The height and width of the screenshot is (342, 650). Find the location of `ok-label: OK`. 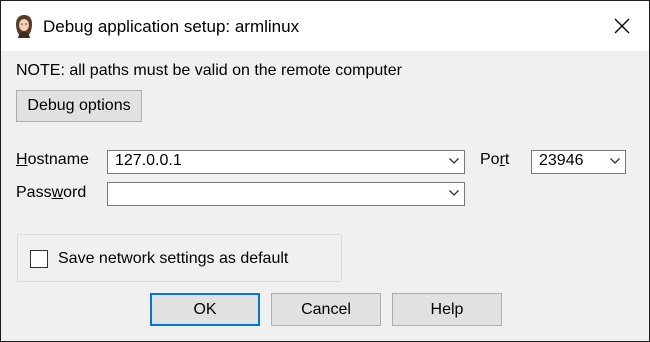

ok-label: OK is located at coordinates (205, 309).